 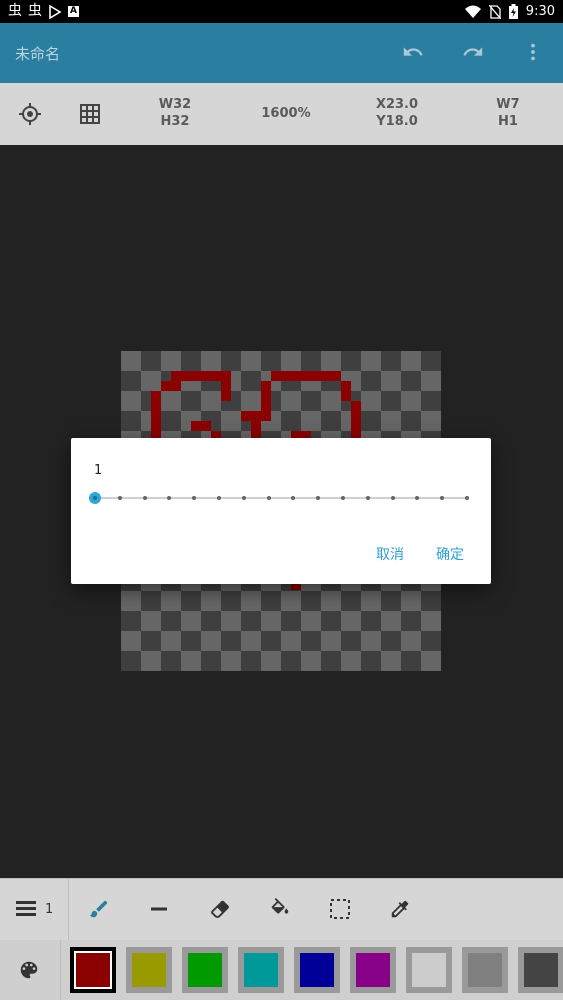 What do you see at coordinates (60, 970) in the screenshot?
I see `palette-divider` at bounding box center [60, 970].